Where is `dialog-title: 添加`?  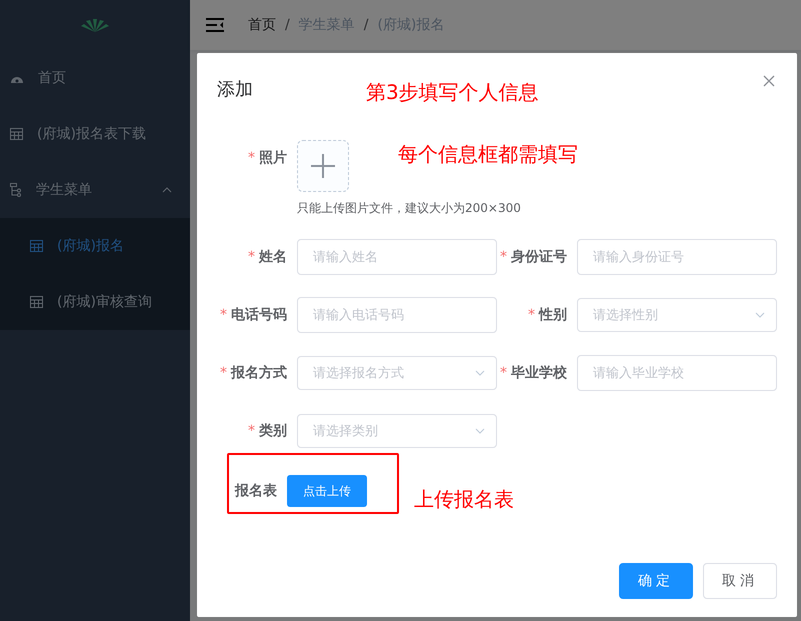 dialog-title: 添加 is located at coordinates (235, 89).